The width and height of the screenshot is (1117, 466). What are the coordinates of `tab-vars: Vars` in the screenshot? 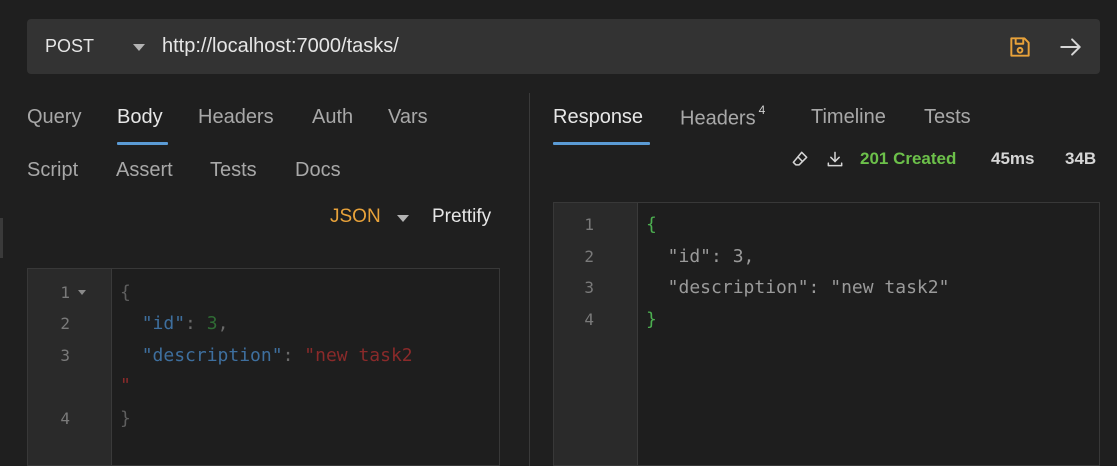 It's located at (408, 117).